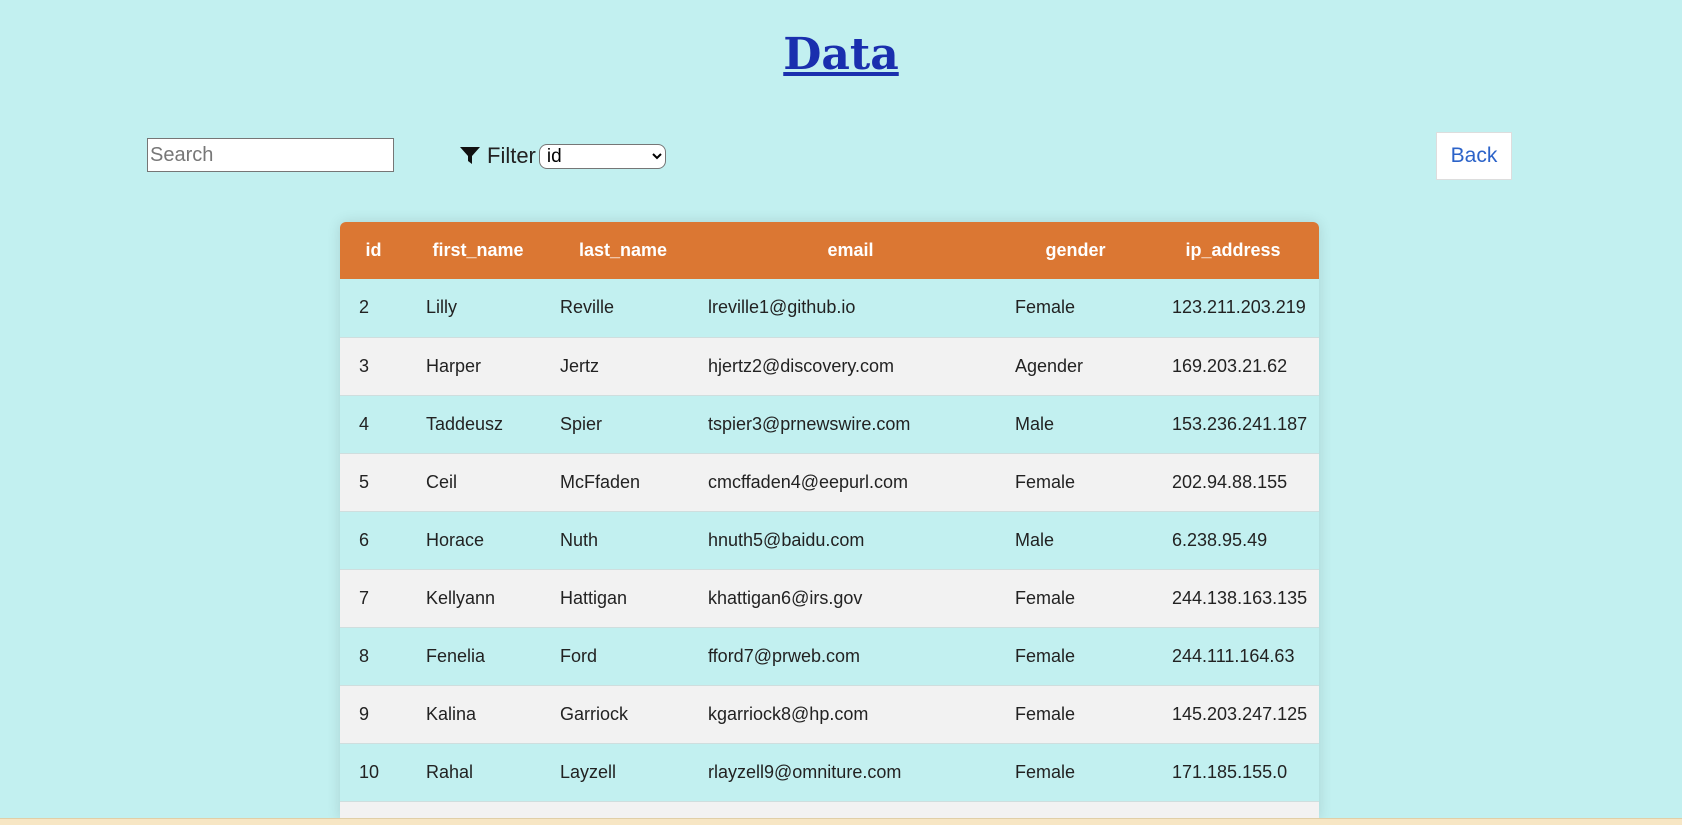 Image resolution: width=1682 pixels, height=825 pixels. I want to click on cell-ip-address: 6.238.95.49, so click(1233, 540).